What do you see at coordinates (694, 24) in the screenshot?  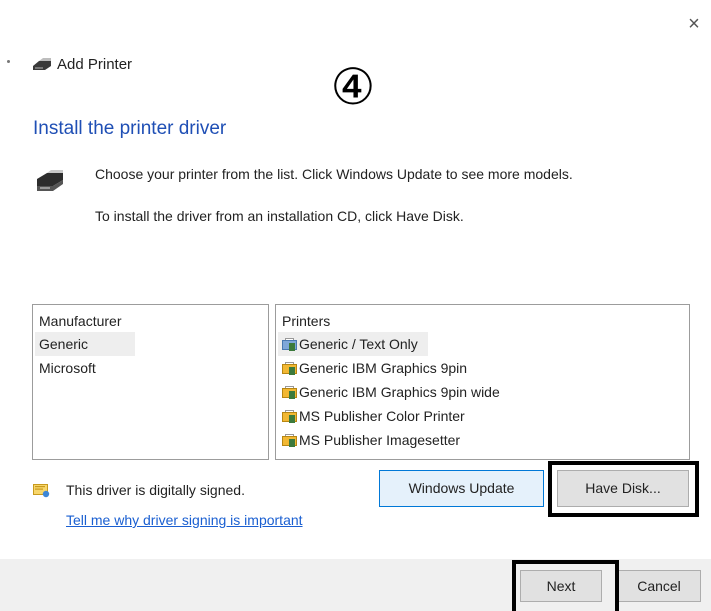 I see `close-button: ×` at bounding box center [694, 24].